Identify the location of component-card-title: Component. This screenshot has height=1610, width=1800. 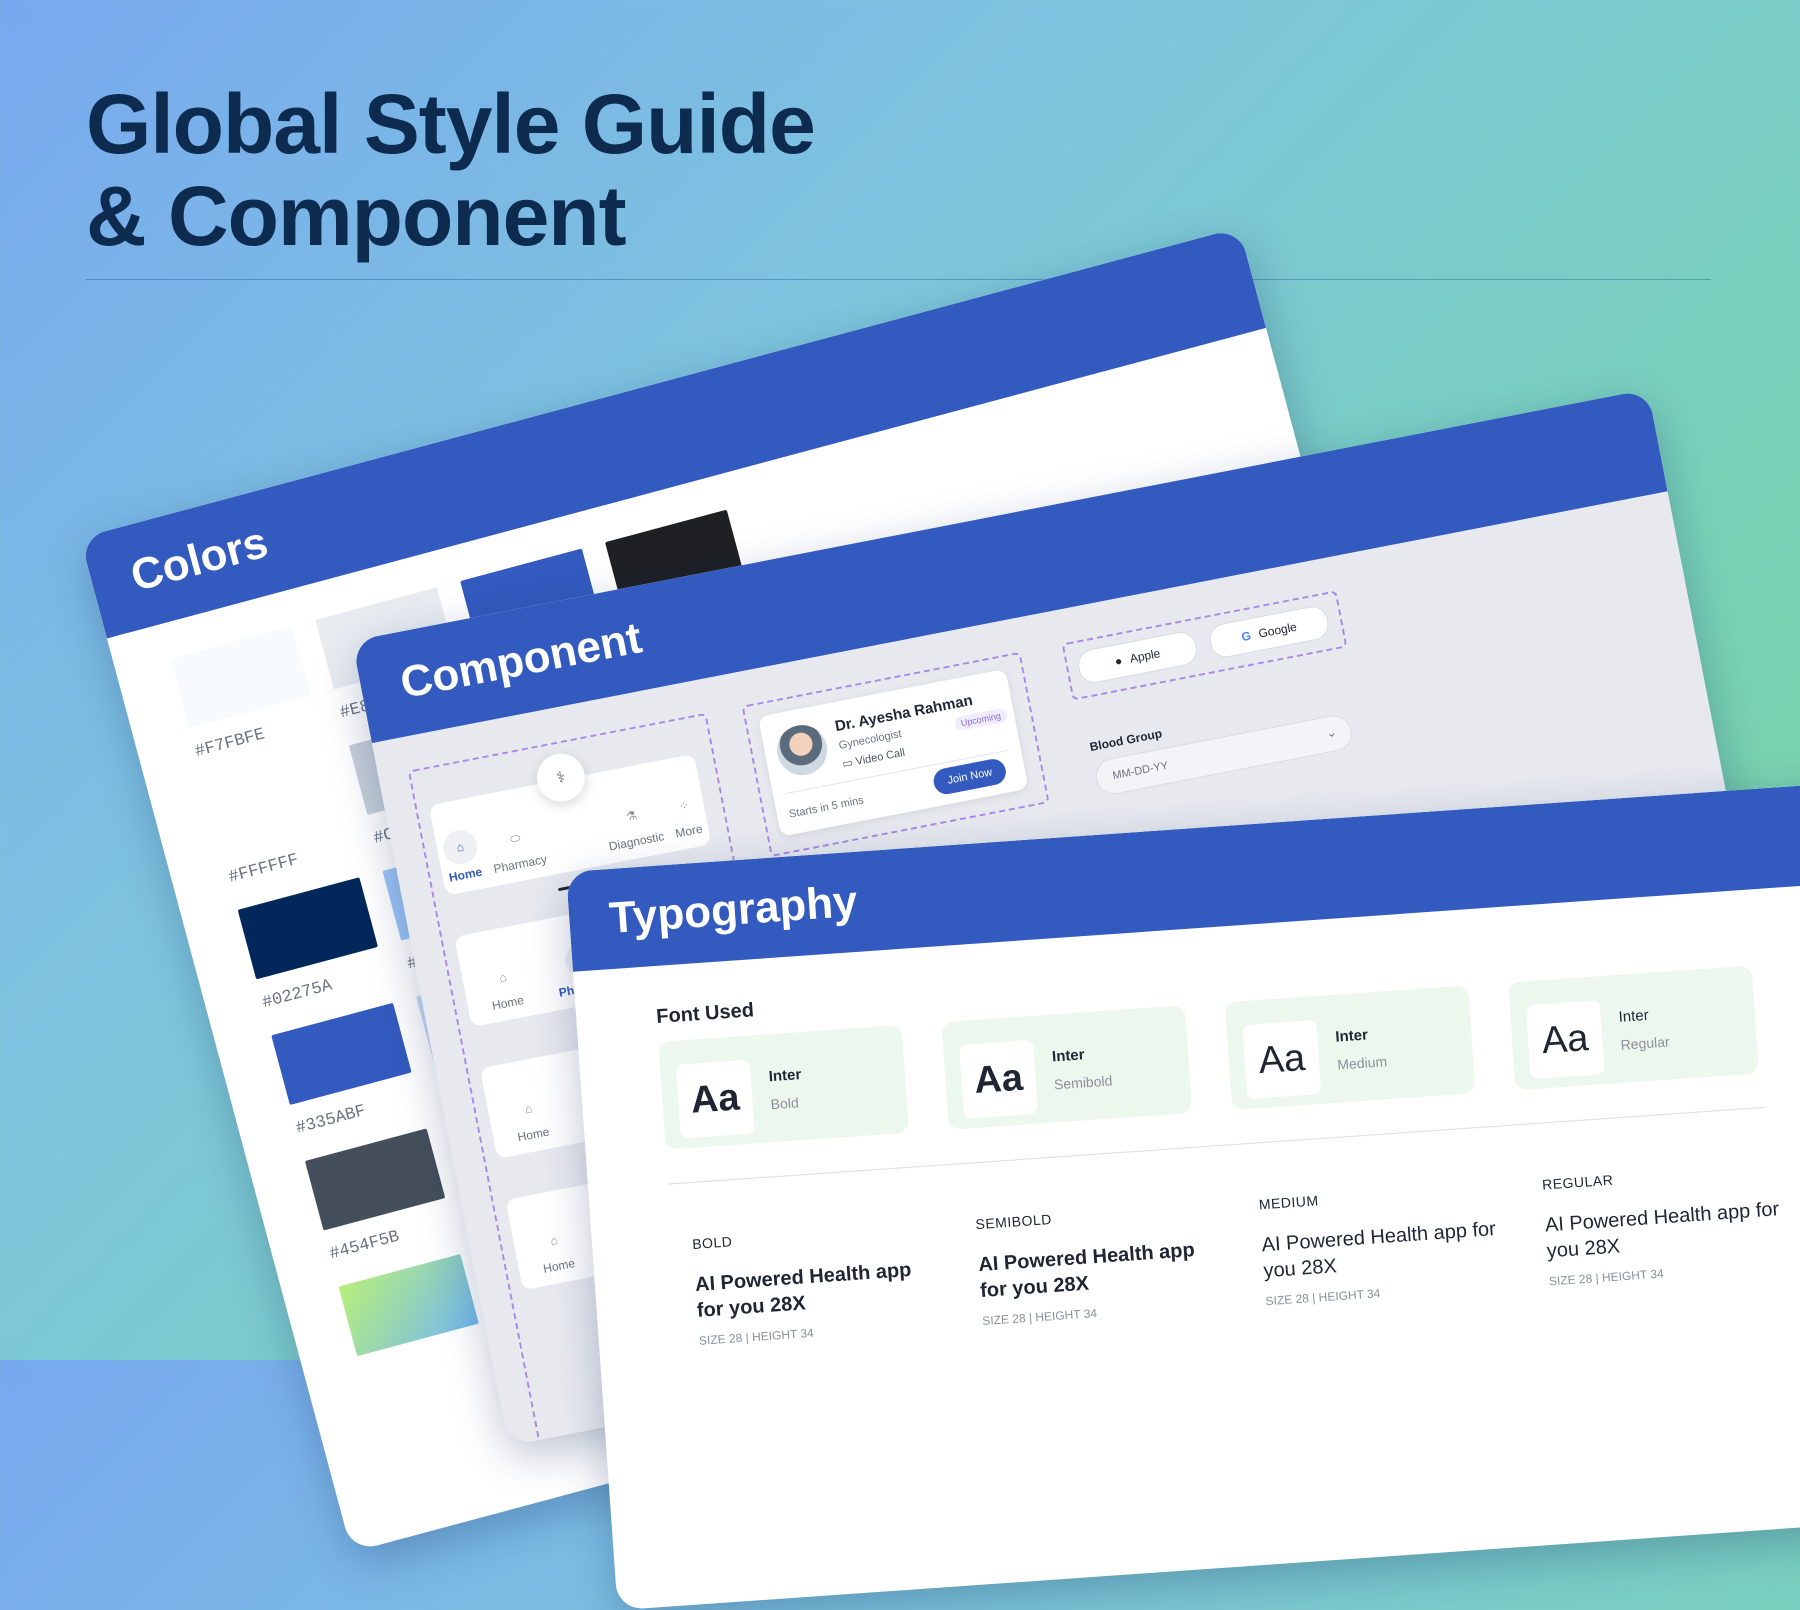
(521, 660).